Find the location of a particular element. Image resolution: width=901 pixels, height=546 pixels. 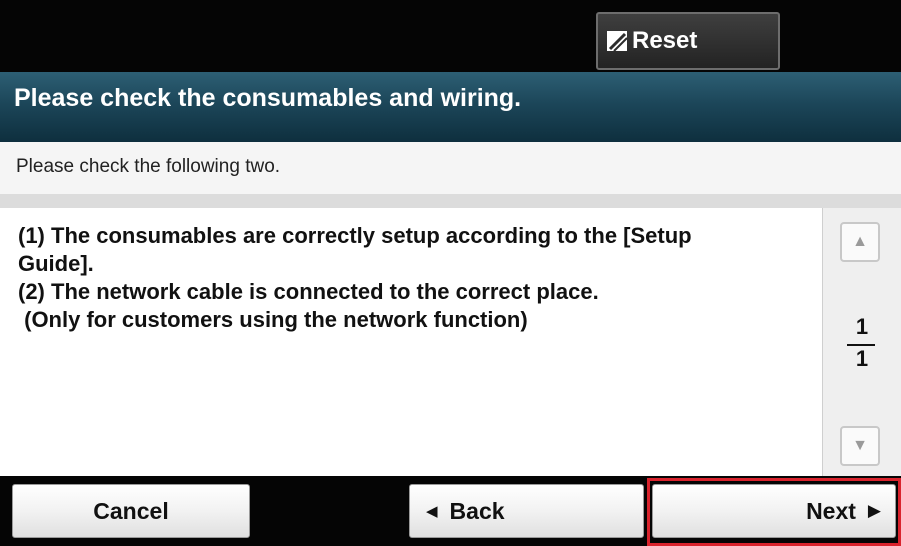

divider is located at coordinates (450, 201).